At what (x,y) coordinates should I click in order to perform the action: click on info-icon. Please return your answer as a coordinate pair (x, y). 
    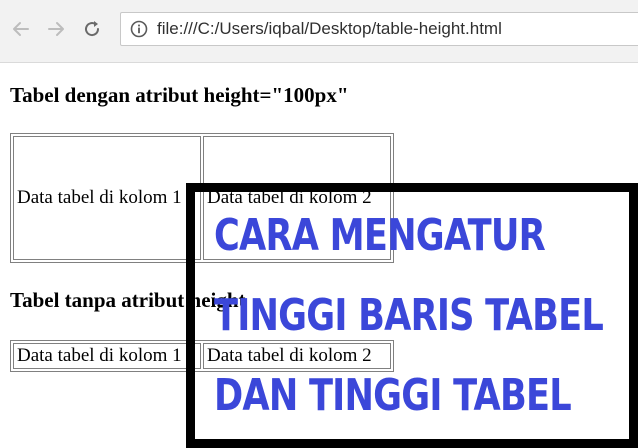
    Looking at the image, I should click on (139, 29).